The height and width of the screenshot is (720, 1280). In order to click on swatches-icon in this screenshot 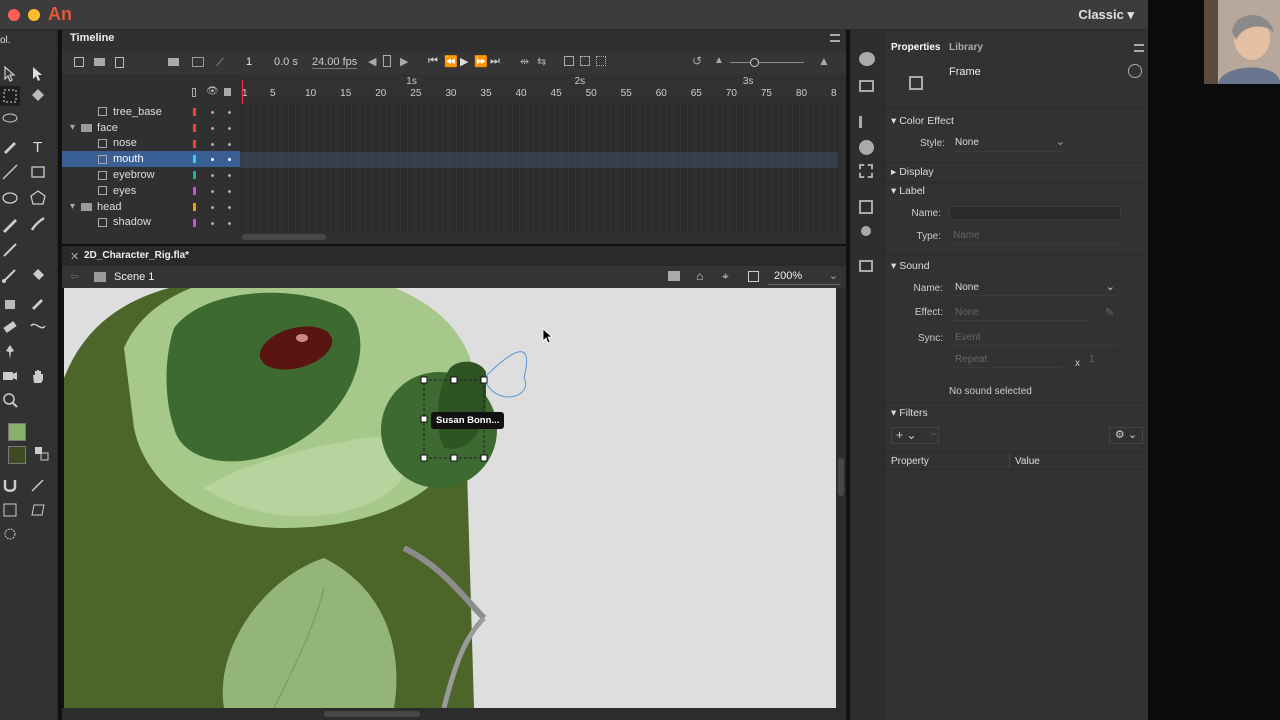, I will do `click(866, 86)`.